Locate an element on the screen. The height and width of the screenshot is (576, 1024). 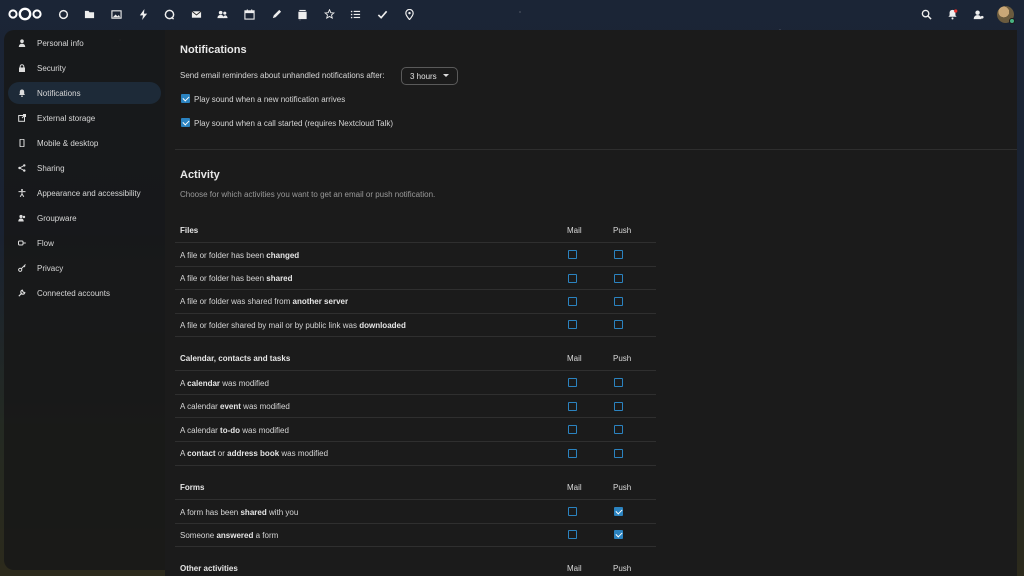
mail-icon is located at coordinates (196, 14).